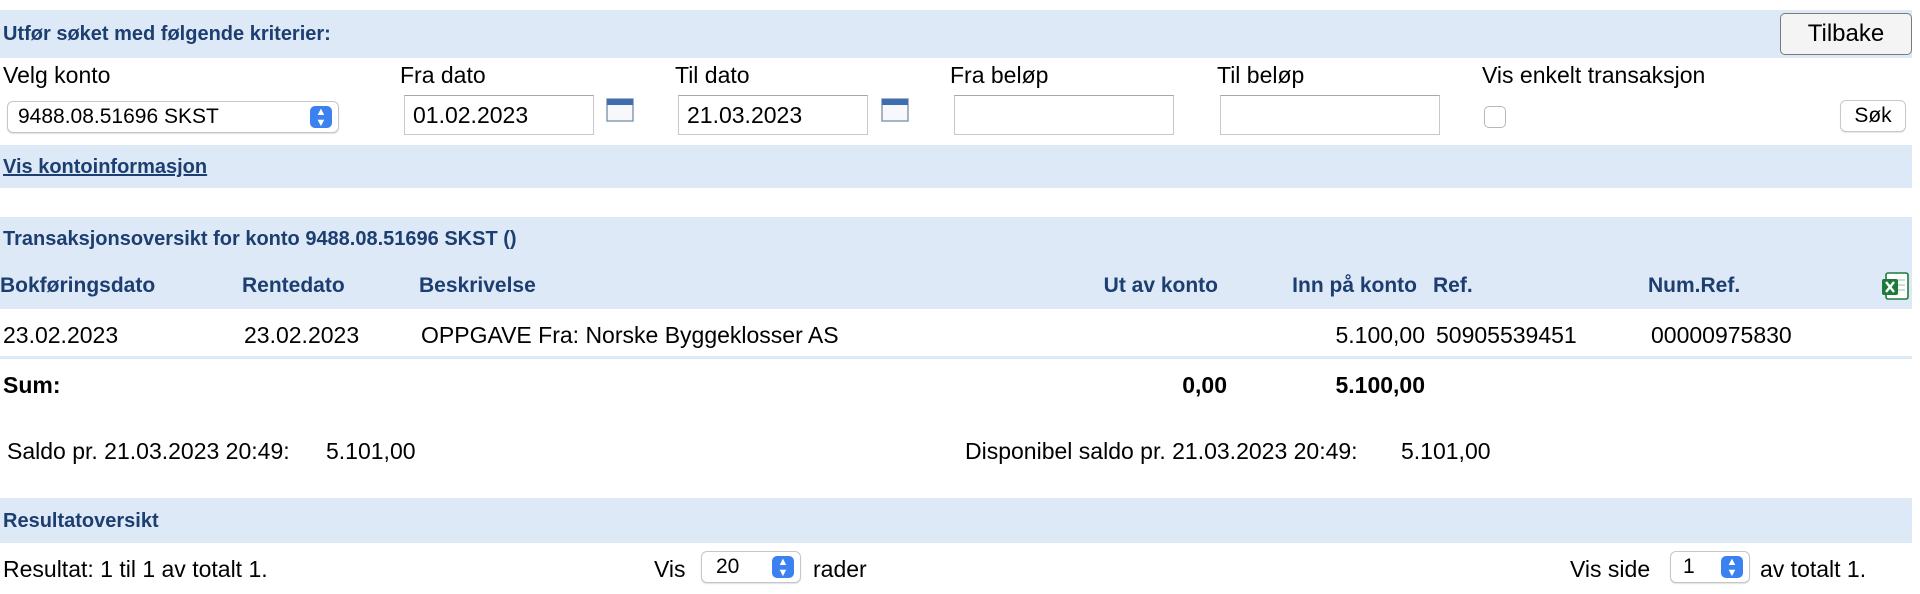 The height and width of the screenshot is (594, 1920). What do you see at coordinates (956, 357) in the screenshot?
I see `row-divider` at bounding box center [956, 357].